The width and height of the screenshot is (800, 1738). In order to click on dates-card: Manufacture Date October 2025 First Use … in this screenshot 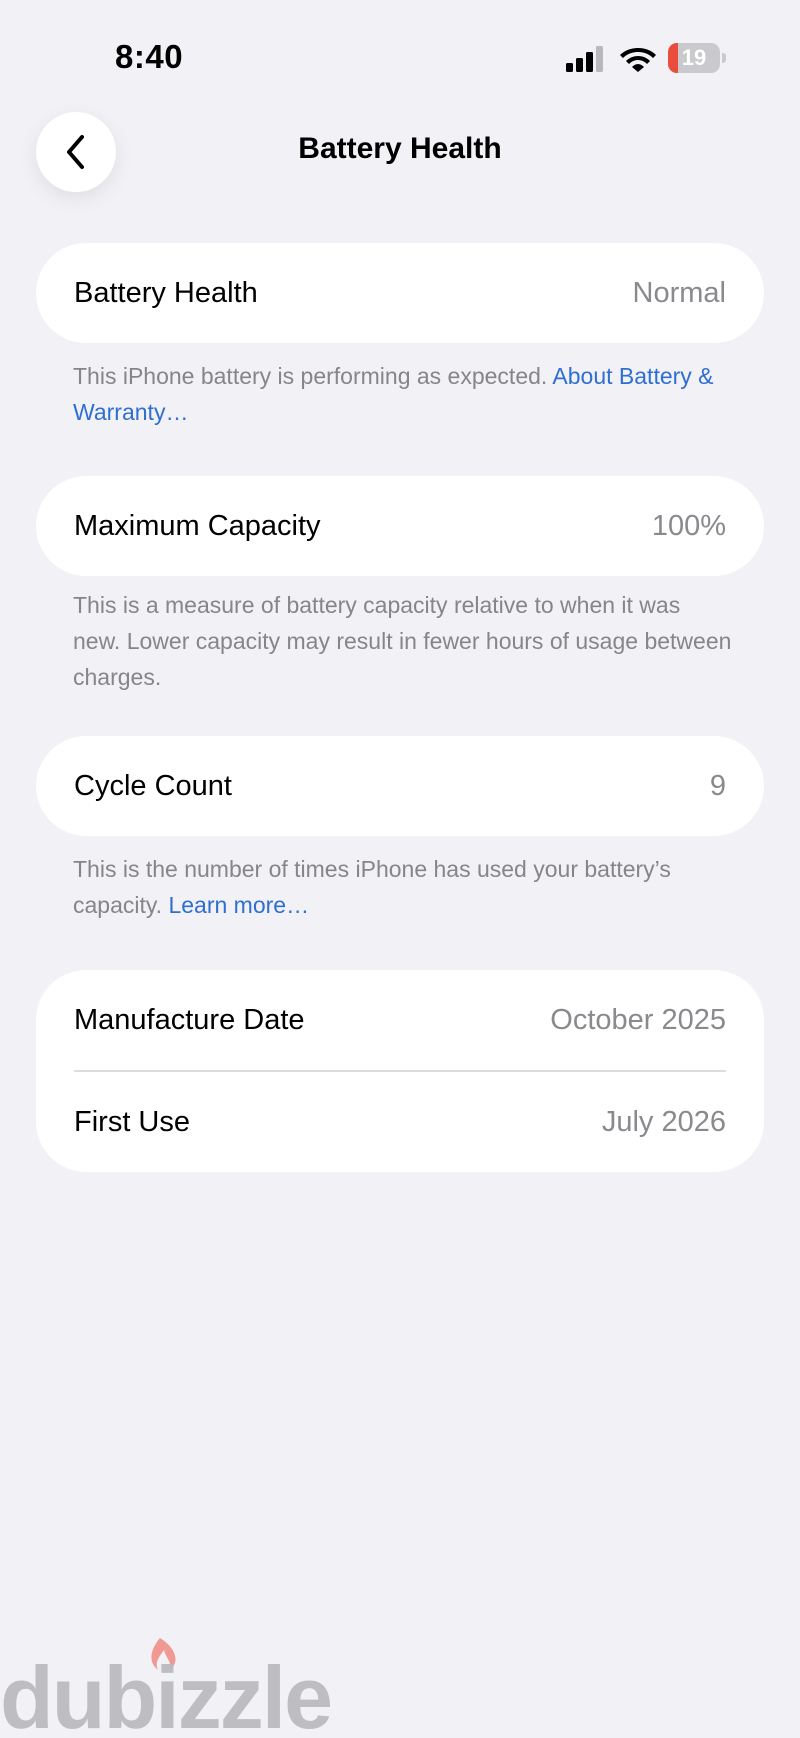, I will do `click(400, 1071)`.